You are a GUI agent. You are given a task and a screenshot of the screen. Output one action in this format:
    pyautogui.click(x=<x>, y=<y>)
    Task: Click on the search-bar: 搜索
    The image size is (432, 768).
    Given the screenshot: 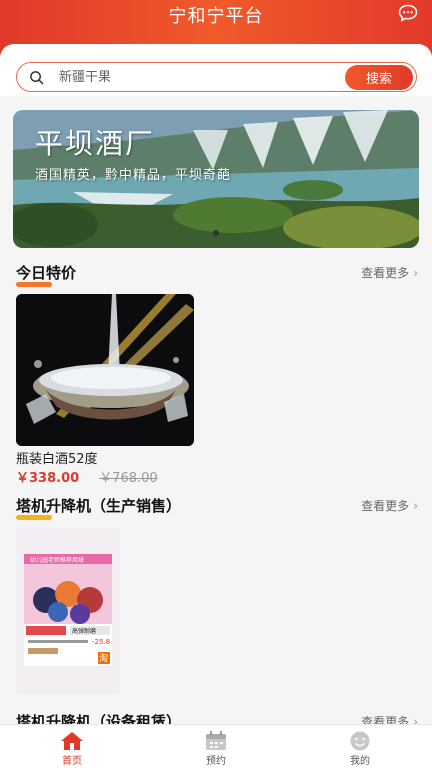 What is the action you would take?
    pyautogui.click(x=216, y=70)
    